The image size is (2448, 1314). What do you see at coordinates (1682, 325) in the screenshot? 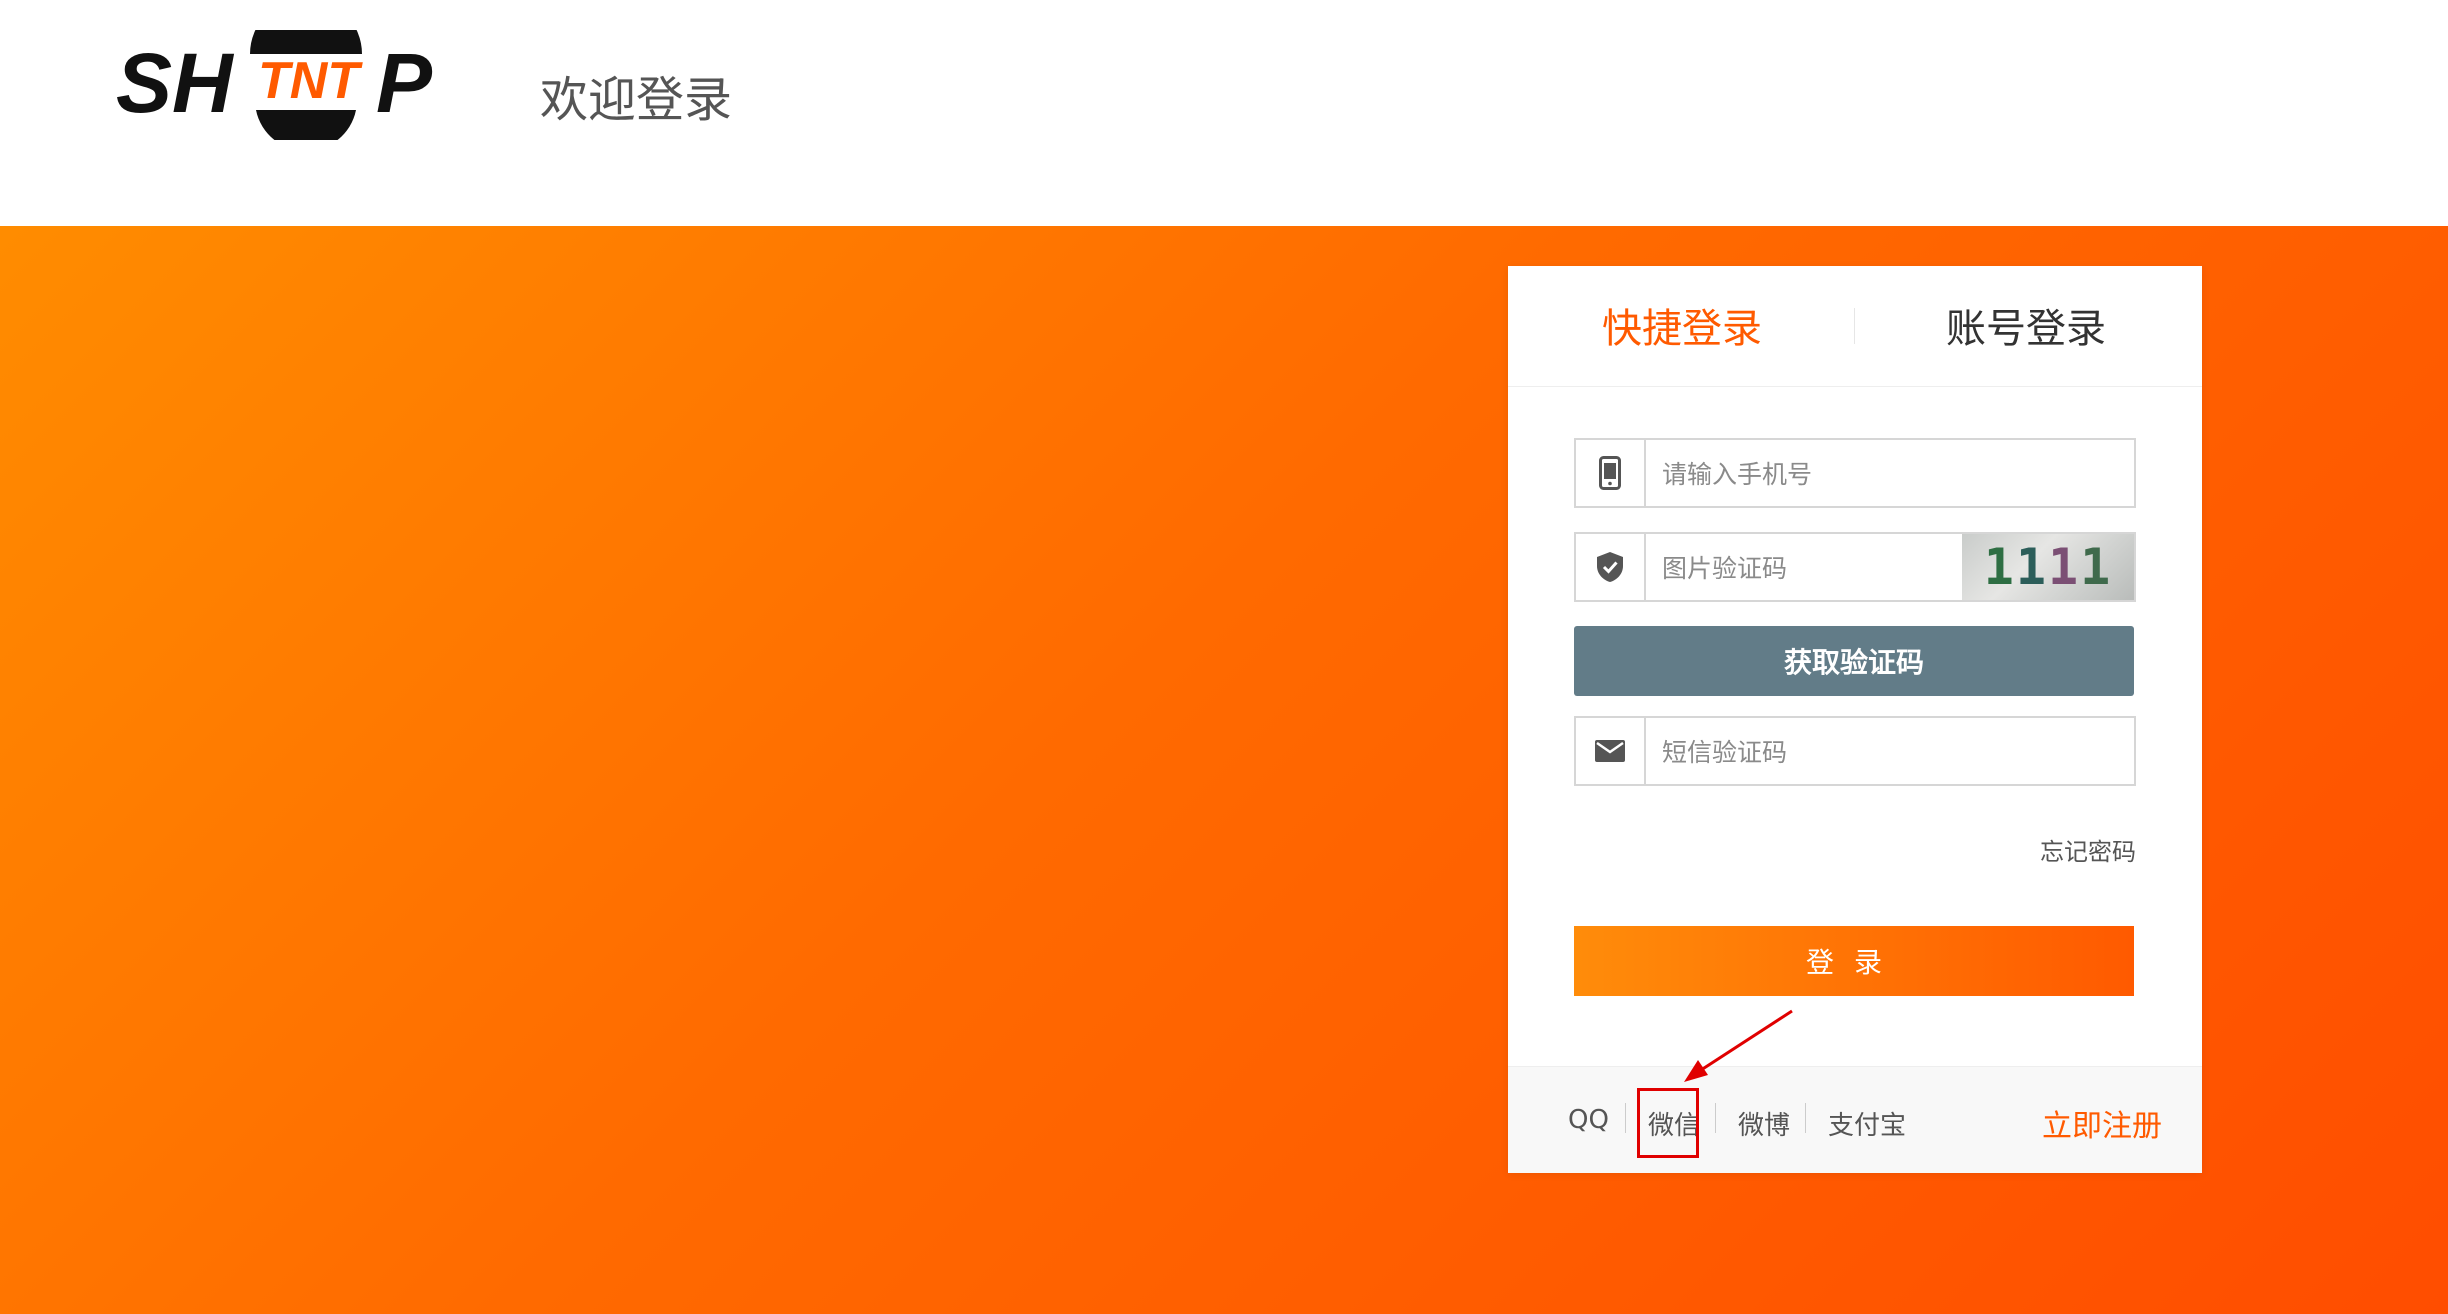
I see `tab-quick-login: 快捷登录` at bounding box center [1682, 325].